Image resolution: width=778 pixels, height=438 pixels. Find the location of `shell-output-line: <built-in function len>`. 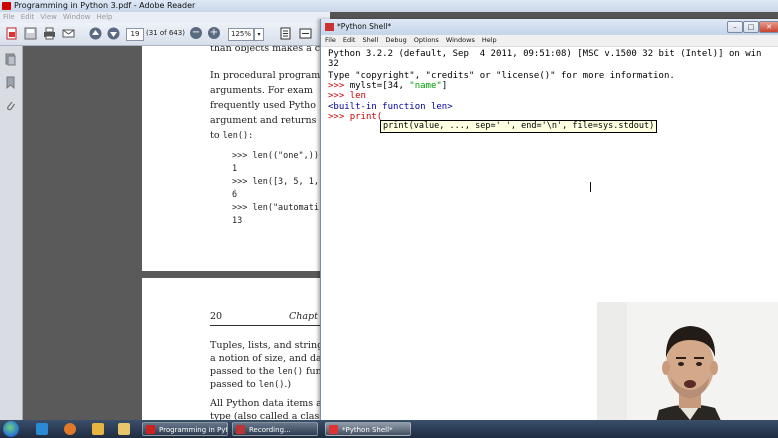

shell-output-line: <built-in function len> is located at coordinates (390, 107).